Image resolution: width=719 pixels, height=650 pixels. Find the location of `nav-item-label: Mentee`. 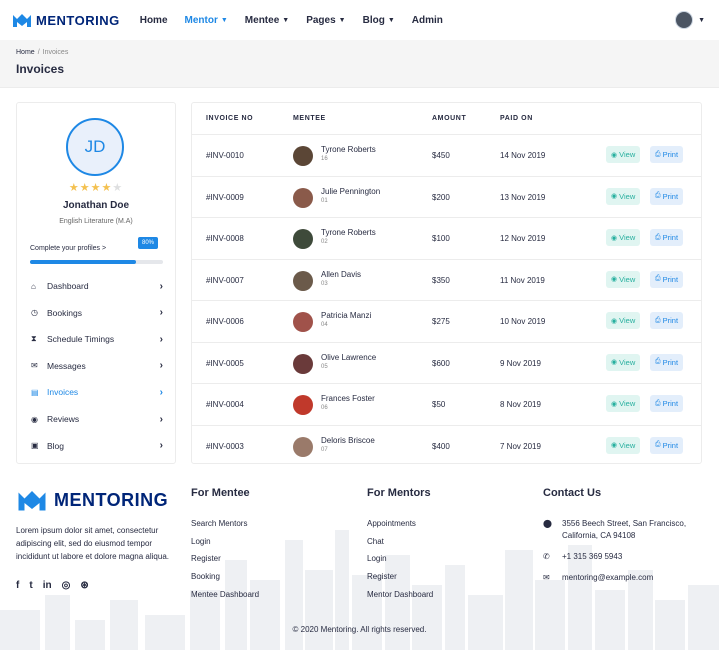

nav-item-label: Mentee is located at coordinates (262, 20).